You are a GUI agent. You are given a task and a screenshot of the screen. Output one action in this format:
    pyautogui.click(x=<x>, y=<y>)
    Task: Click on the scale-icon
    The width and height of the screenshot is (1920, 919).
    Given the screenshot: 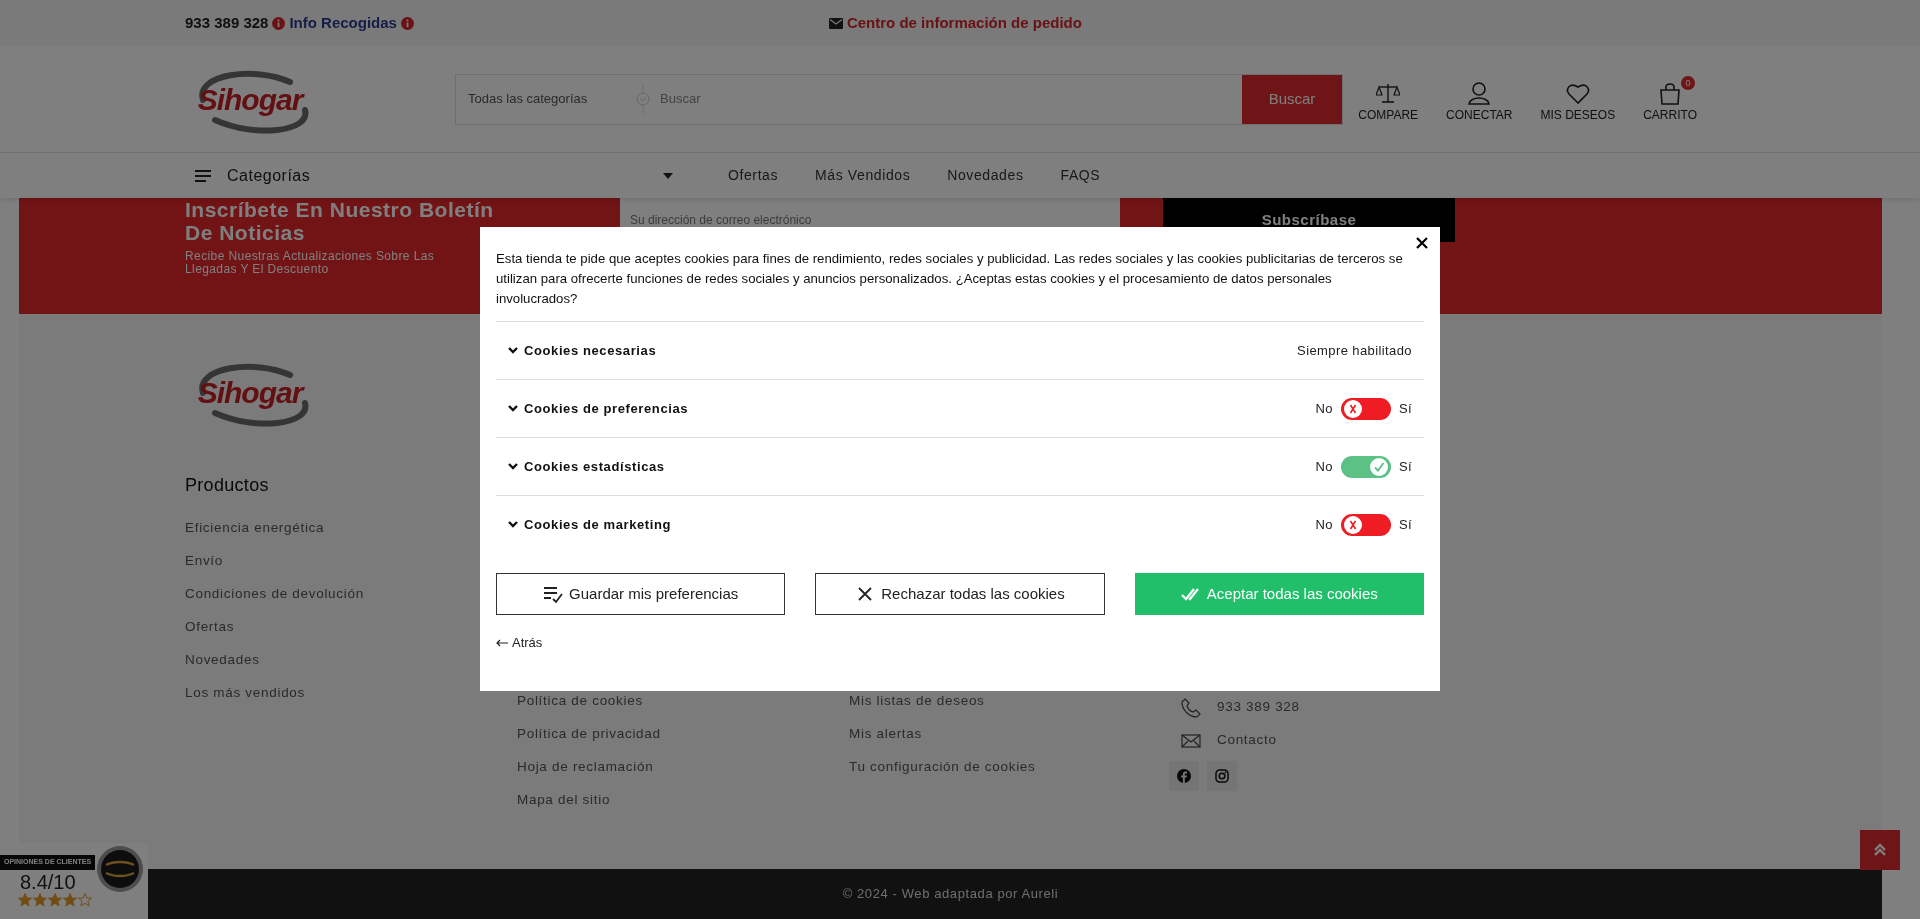 What is the action you would take?
    pyautogui.click(x=1388, y=93)
    